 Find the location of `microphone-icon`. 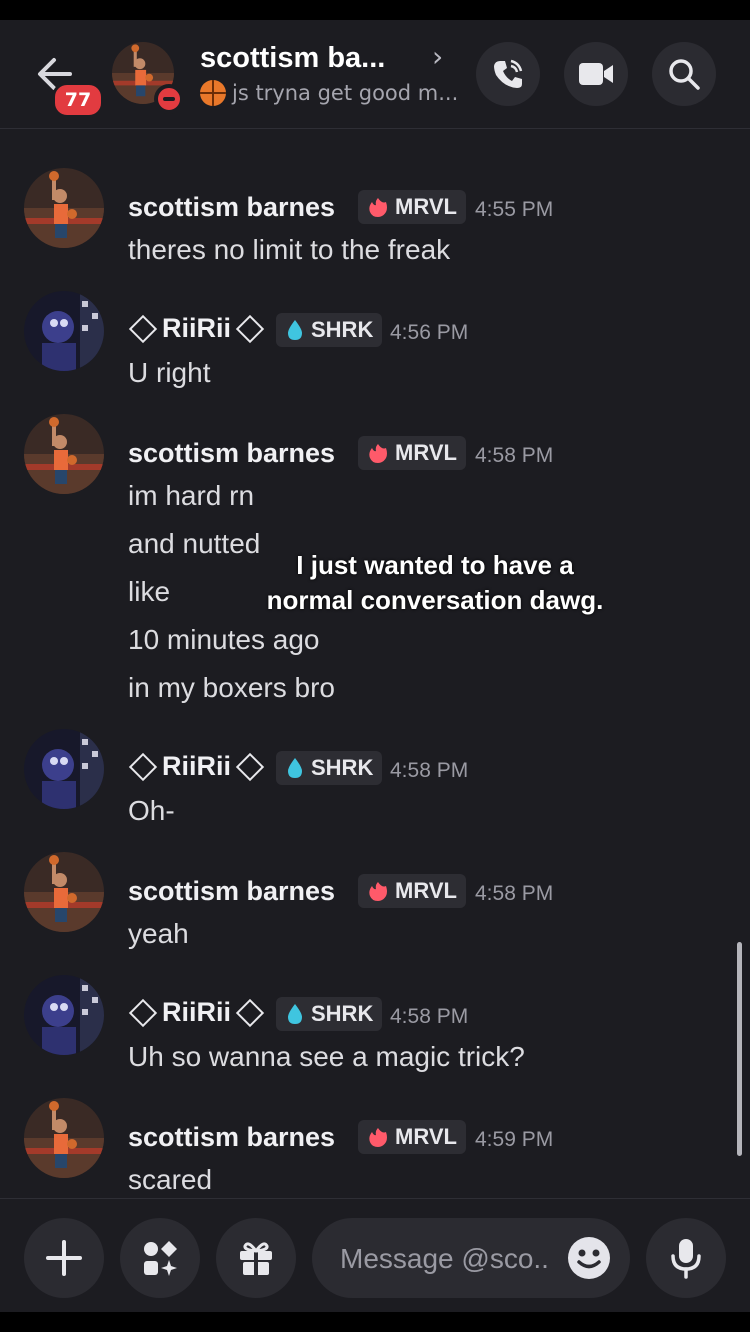

microphone-icon is located at coordinates (686, 1259).